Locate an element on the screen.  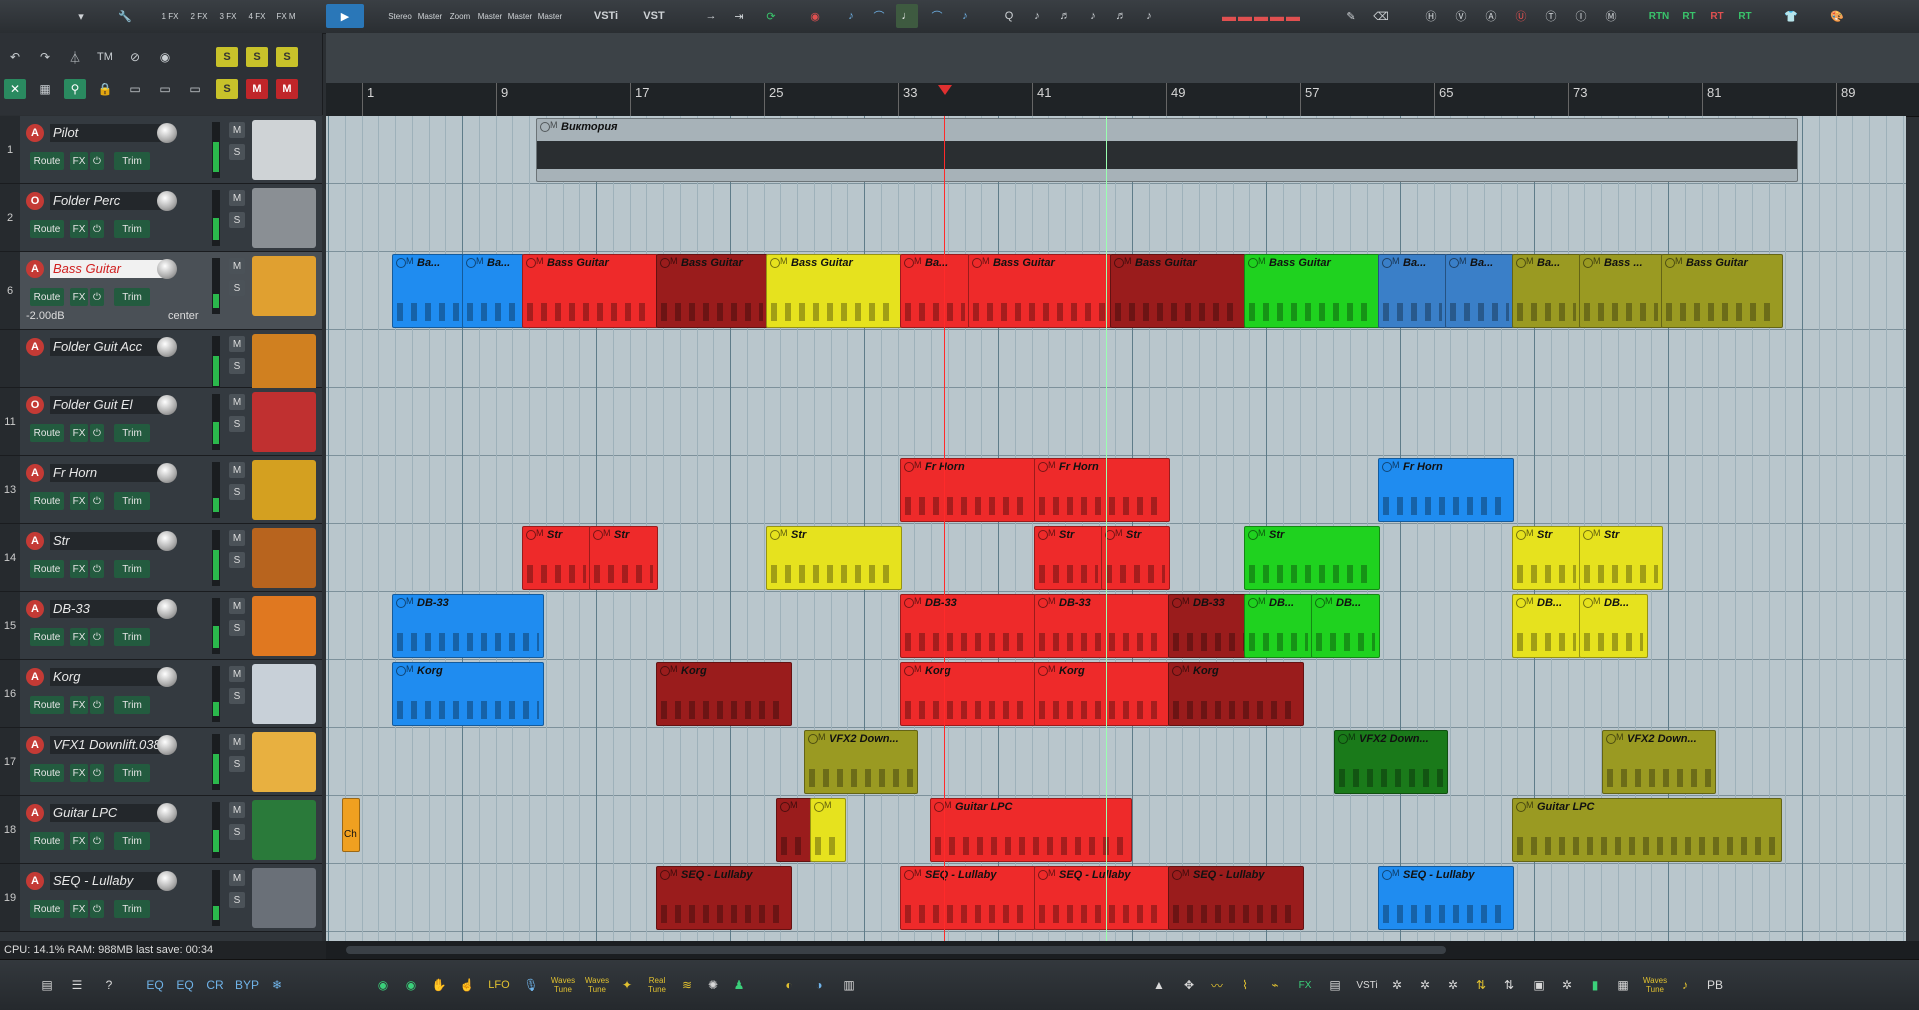
playhead-marker is located at coordinates (945, 90).